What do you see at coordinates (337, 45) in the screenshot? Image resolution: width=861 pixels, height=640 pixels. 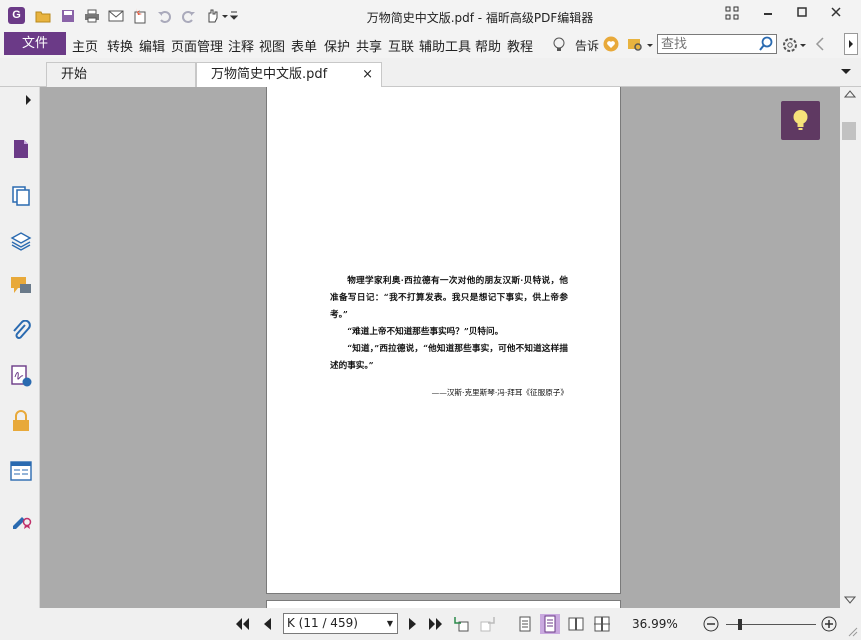 I see `menu-protect: 保护` at bounding box center [337, 45].